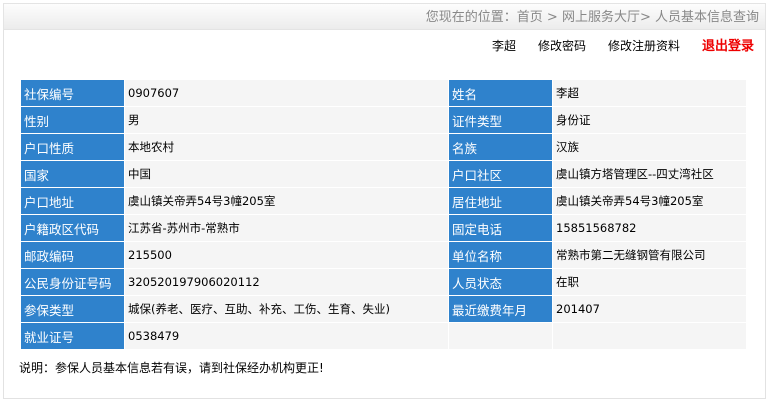 The height and width of the screenshot is (418, 770). Describe the element at coordinates (72, 336) in the screenshot. I see `field-label: 就业证号` at that location.